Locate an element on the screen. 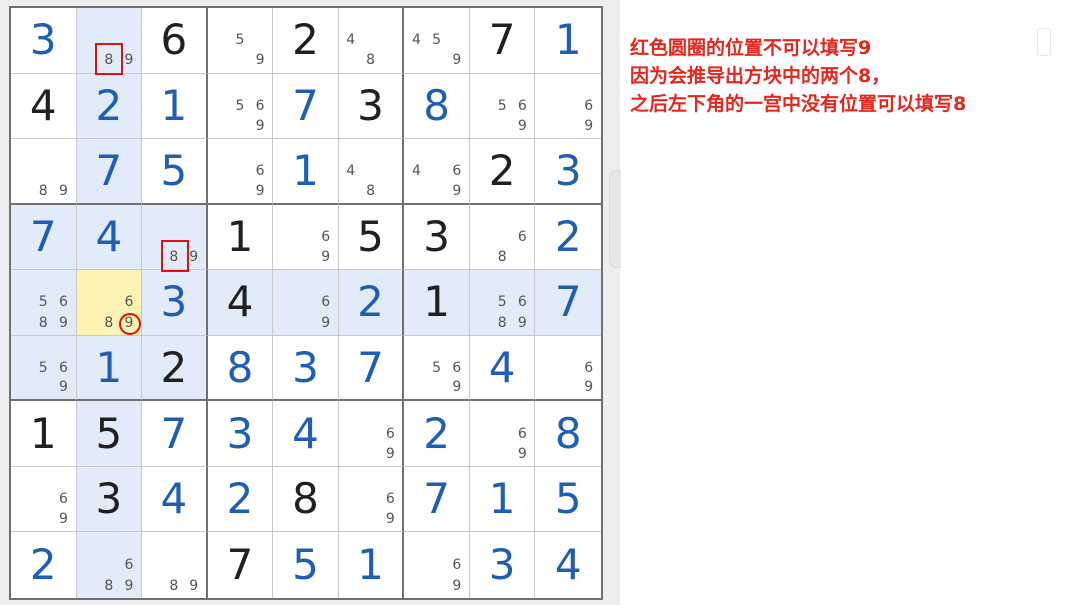 Image resolution: width=1069 pixels, height=605 pixels. sudoku-cell: 4 6 9 is located at coordinates (437, 172).